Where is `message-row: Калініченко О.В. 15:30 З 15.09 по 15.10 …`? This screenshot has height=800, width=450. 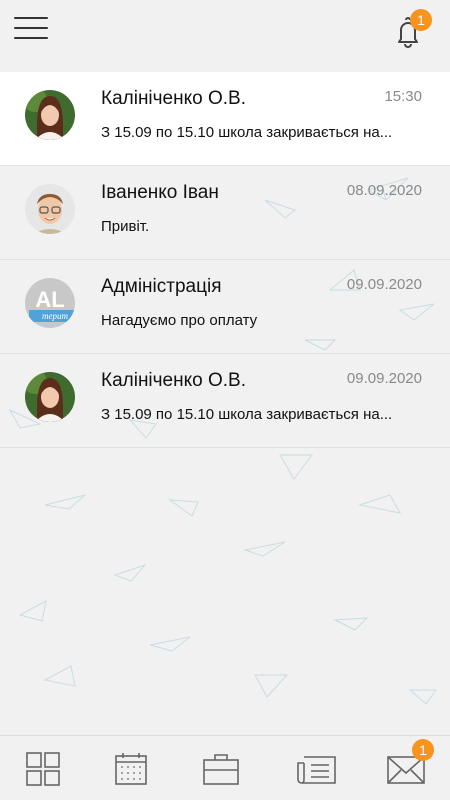 message-row: Калініченко О.В. 15:30 З 15.09 по 15.10 … is located at coordinates (225, 119).